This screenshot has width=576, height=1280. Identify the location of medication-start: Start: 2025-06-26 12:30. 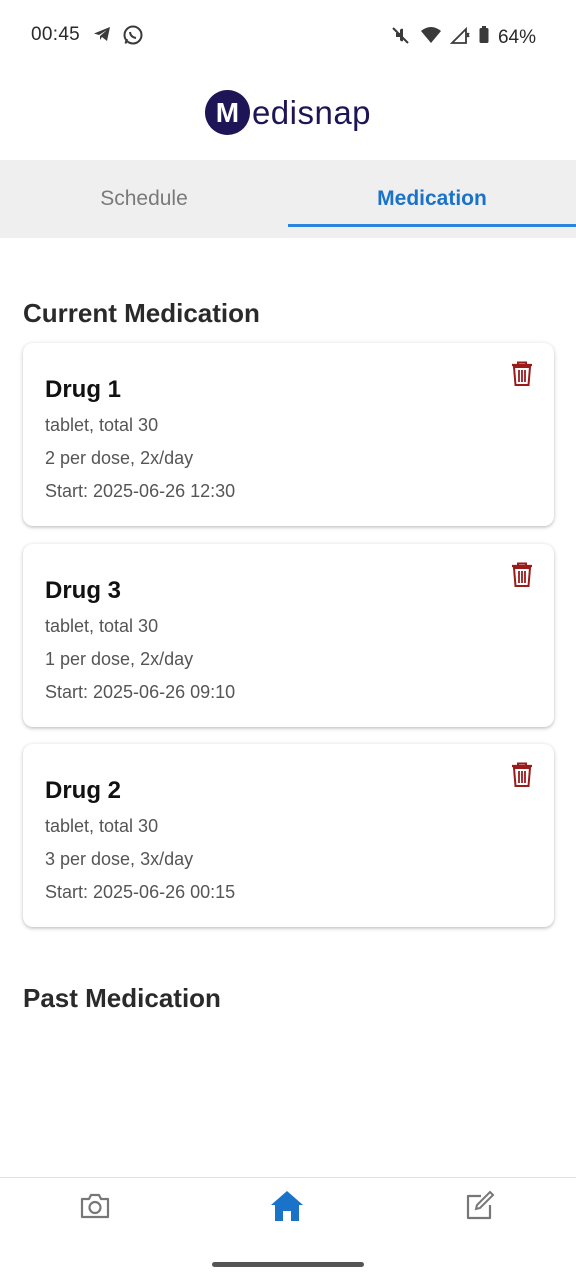
(140, 491).